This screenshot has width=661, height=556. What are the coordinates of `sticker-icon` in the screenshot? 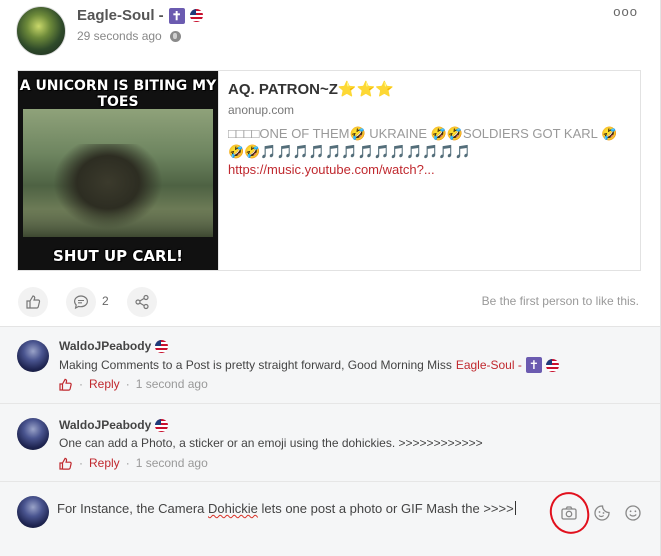 It's located at (602, 513).